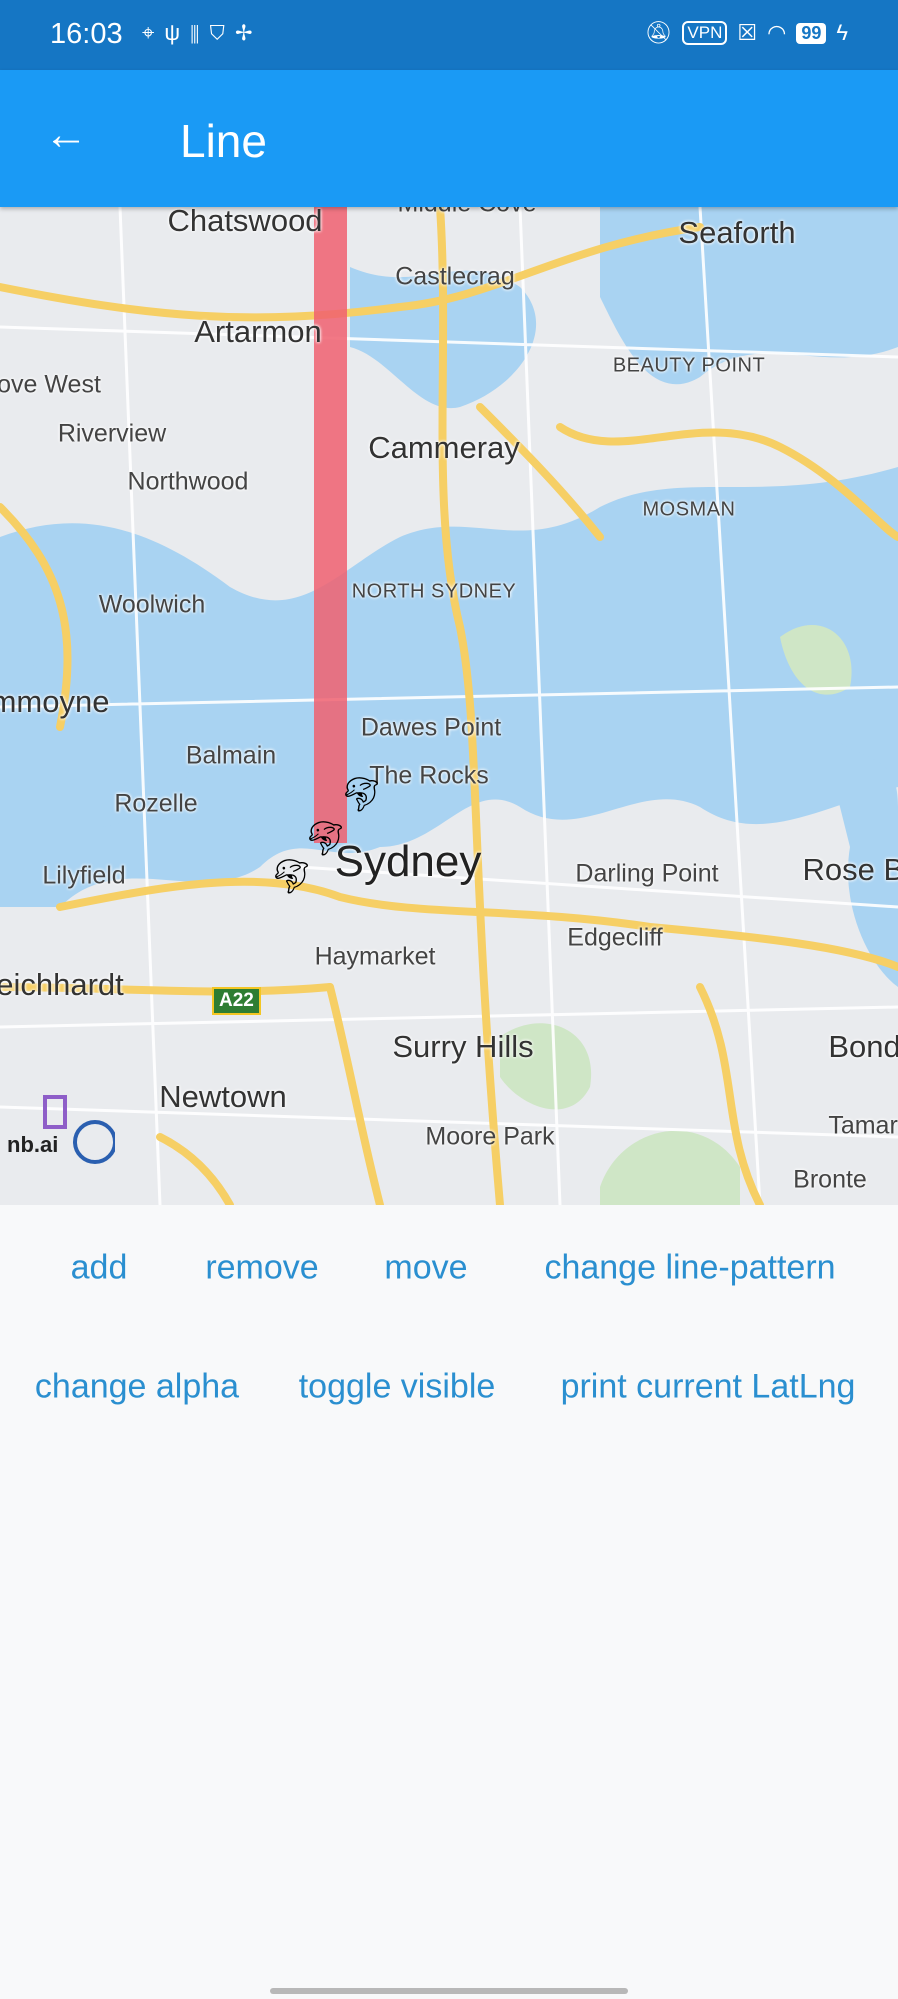 This screenshot has width=898, height=1999. Describe the element at coordinates (689, 1268) in the screenshot. I see `change-line-pattern-button: change line-pattern` at that location.